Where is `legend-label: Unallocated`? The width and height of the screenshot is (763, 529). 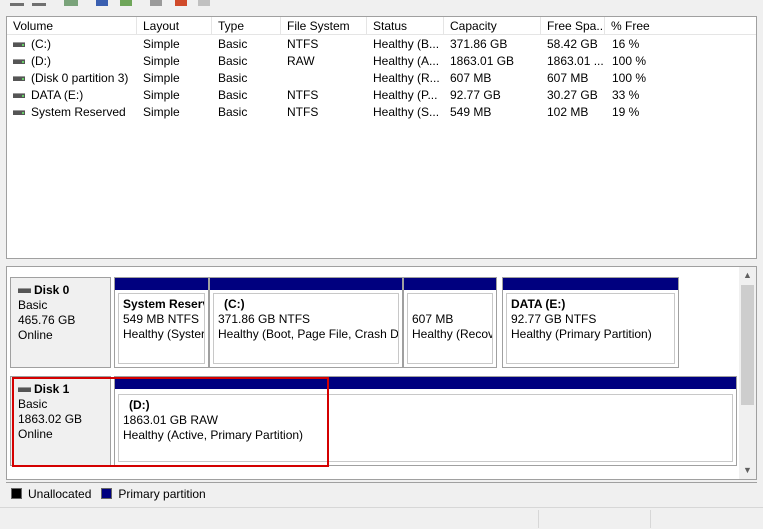 legend-label: Unallocated is located at coordinates (60, 493).